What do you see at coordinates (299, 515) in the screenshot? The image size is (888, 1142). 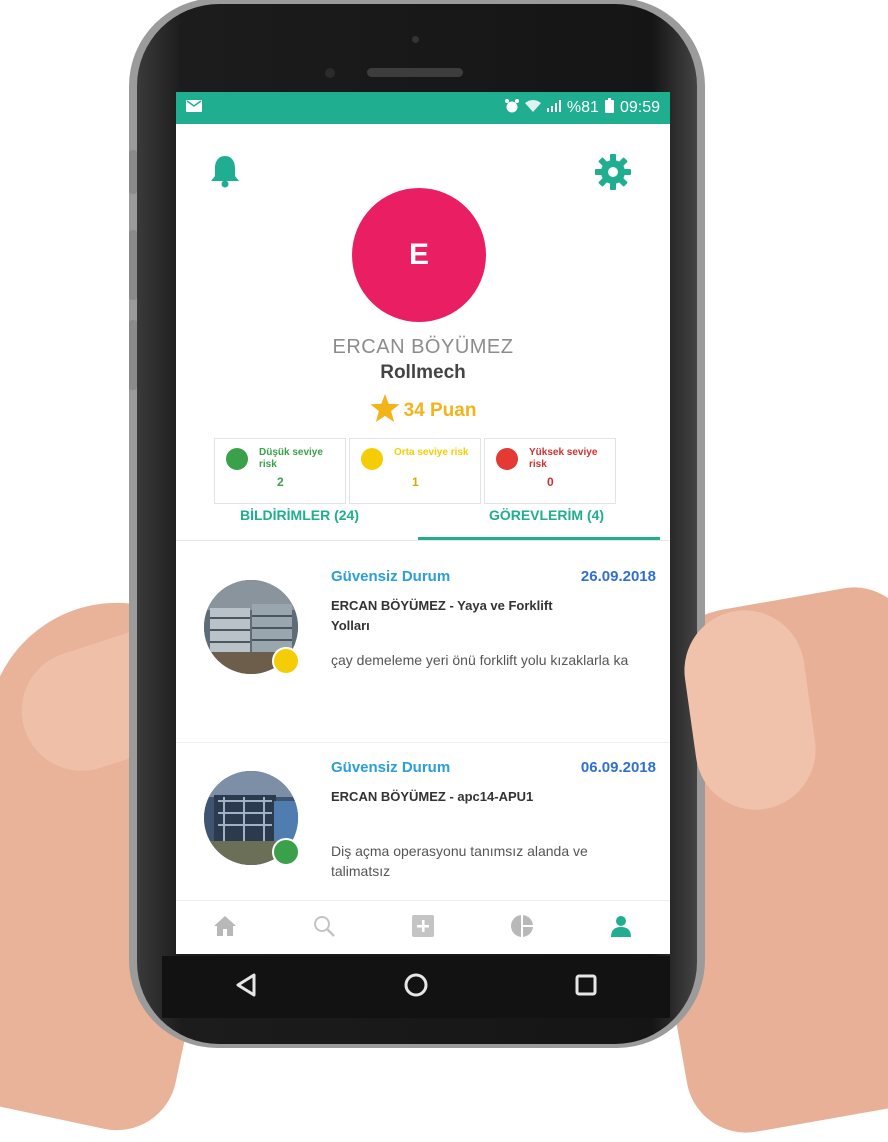 I see `tab-notifications: BİLDİRİMLER (24)` at bounding box center [299, 515].